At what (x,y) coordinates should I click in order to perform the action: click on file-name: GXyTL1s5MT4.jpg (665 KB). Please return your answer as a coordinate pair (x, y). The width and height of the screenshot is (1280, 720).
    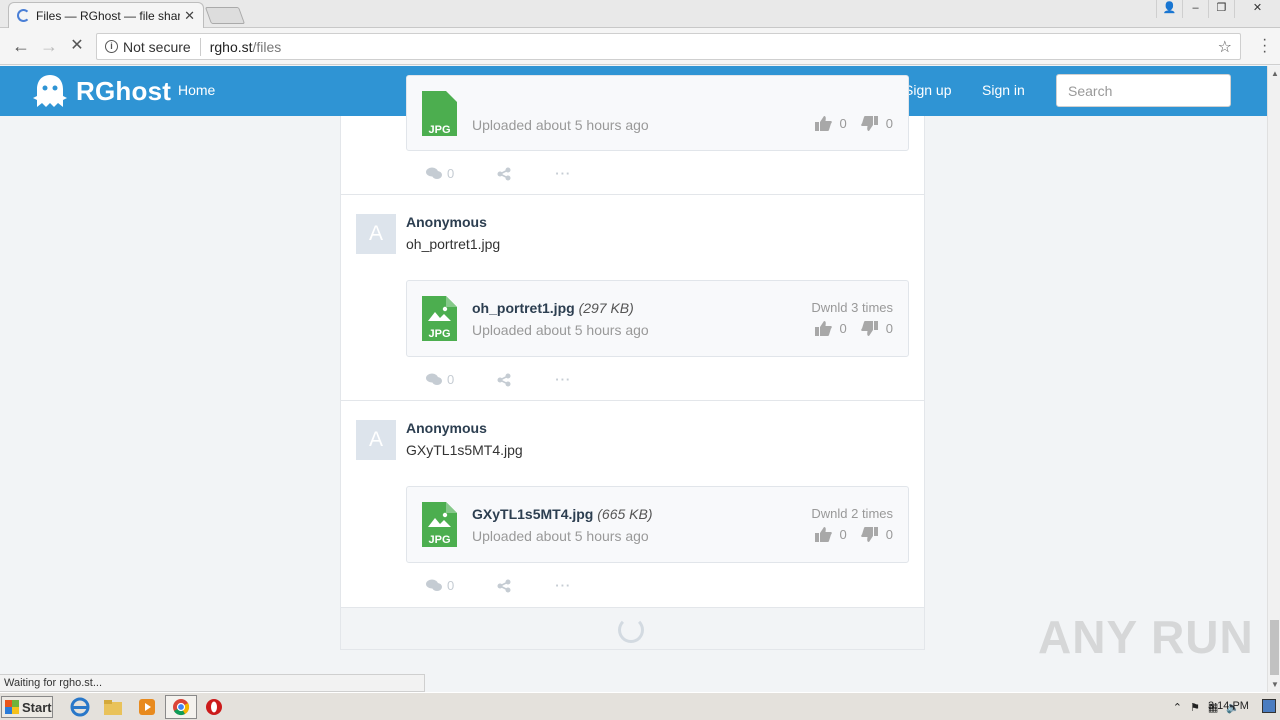
    Looking at the image, I should click on (562, 514).